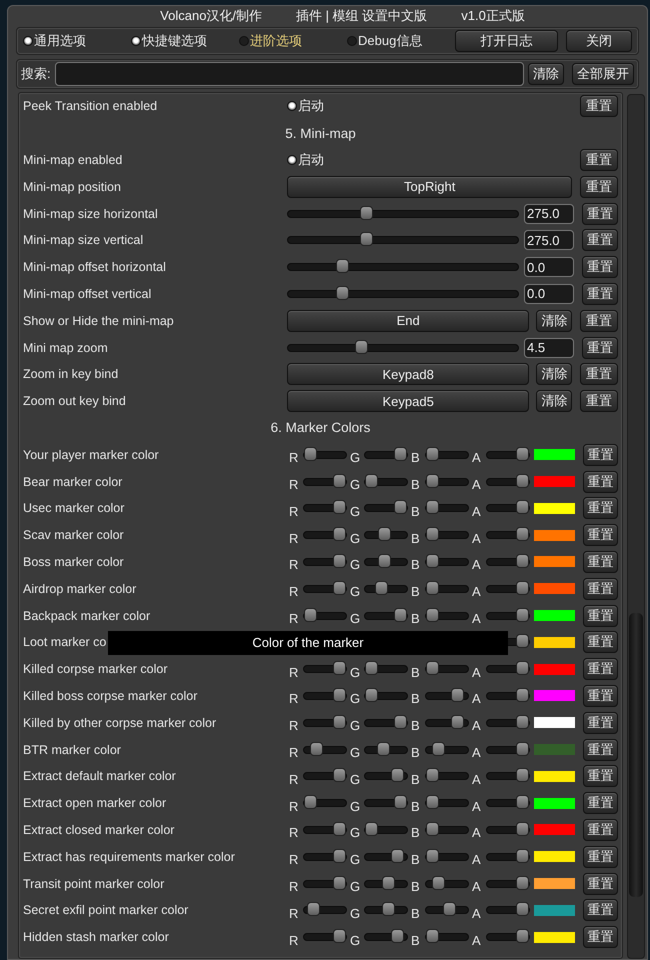 The width and height of the screenshot is (650, 960). What do you see at coordinates (429, 187) in the screenshot?
I see `dropdown-button: TopRight` at bounding box center [429, 187].